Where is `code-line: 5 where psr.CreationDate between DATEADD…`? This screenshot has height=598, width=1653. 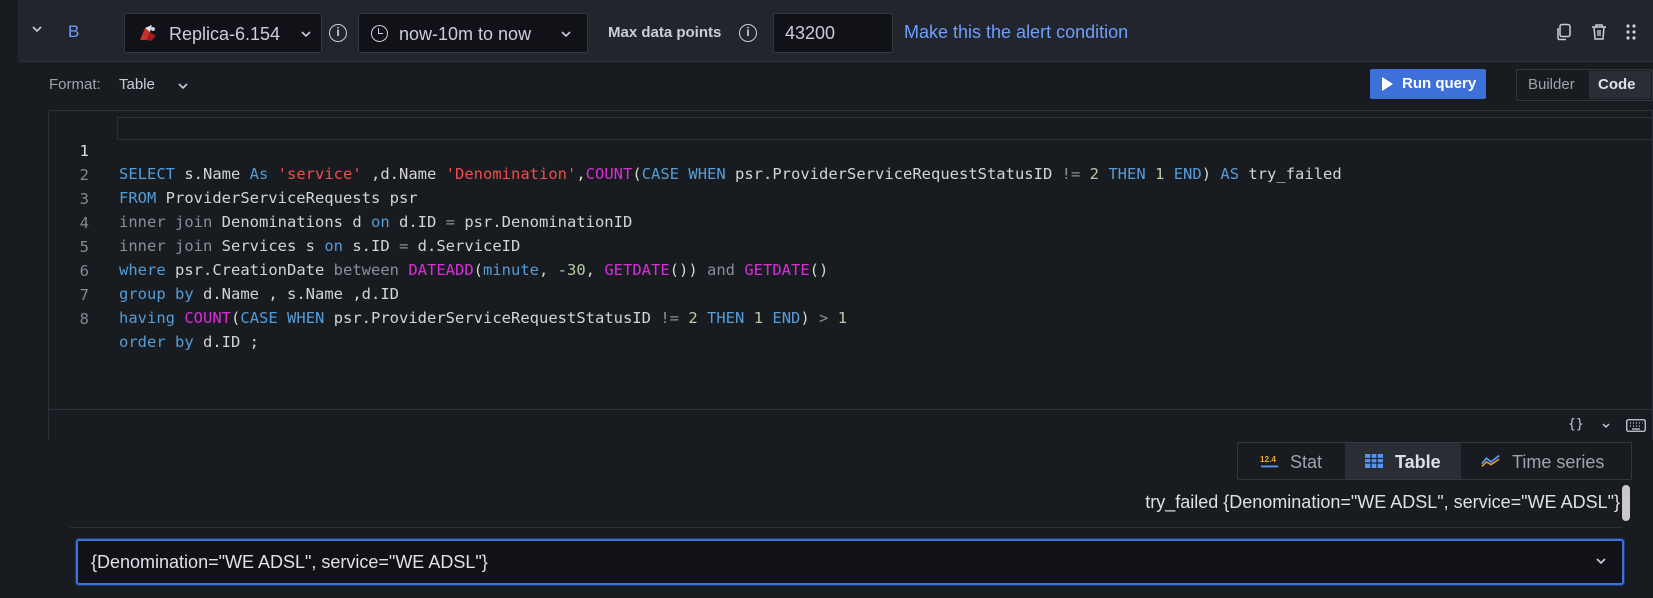 code-line: 5 where psr.CreationDate between DATEADD… is located at coordinates (850, 246).